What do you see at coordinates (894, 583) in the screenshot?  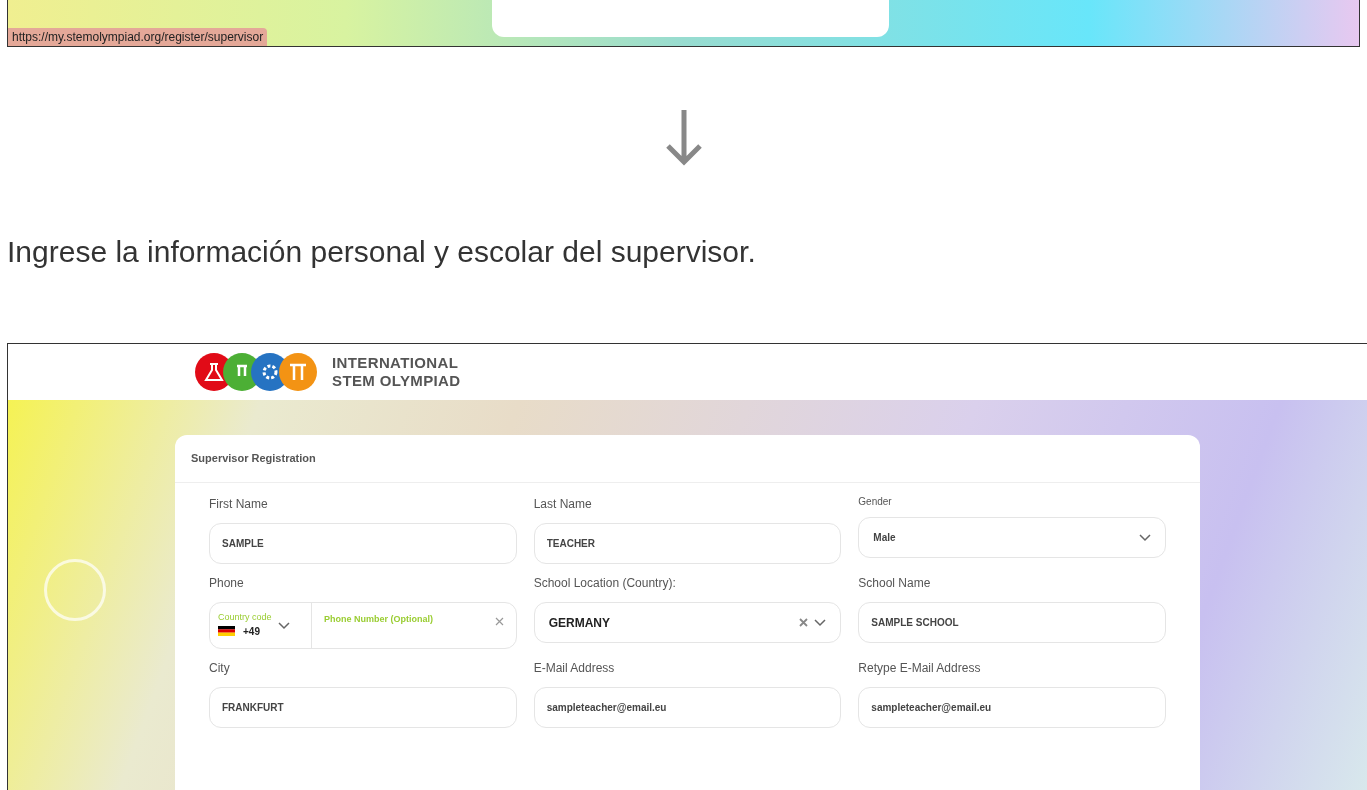 I see `field-label: School Name` at bounding box center [894, 583].